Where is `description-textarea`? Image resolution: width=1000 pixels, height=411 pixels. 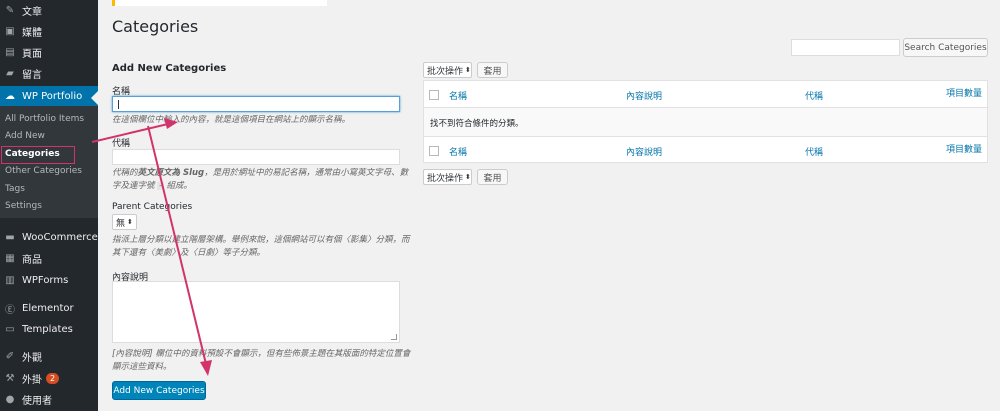 description-textarea is located at coordinates (256, 312).